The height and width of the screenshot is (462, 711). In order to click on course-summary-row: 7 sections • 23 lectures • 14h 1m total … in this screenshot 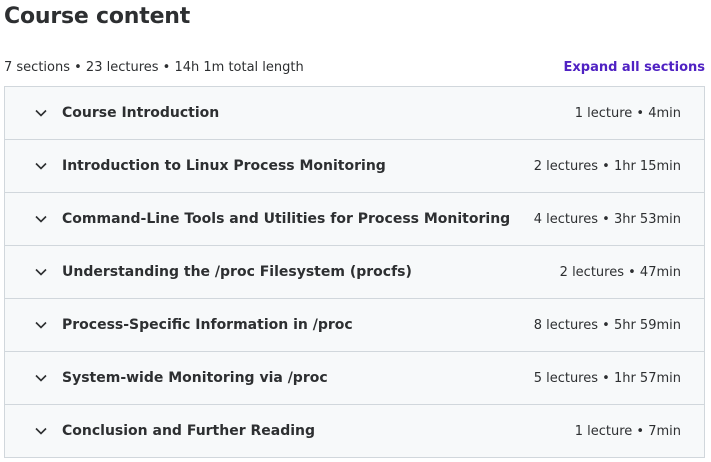, I will do `click(354, 67)`.